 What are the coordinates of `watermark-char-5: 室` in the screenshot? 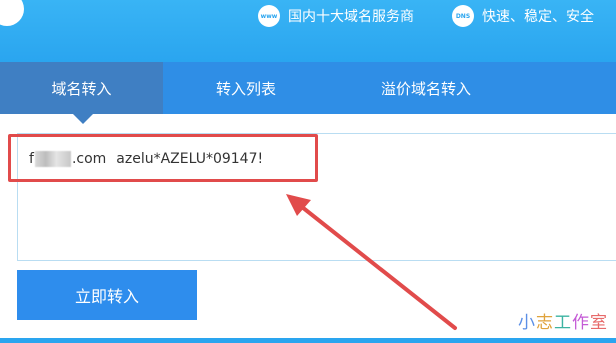 It's located at (599, 323).